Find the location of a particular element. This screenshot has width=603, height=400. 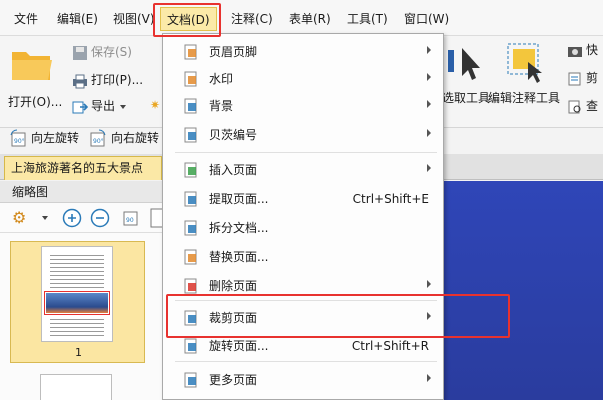

menu-view: 视图(V) is located at coordinates (134, 19).